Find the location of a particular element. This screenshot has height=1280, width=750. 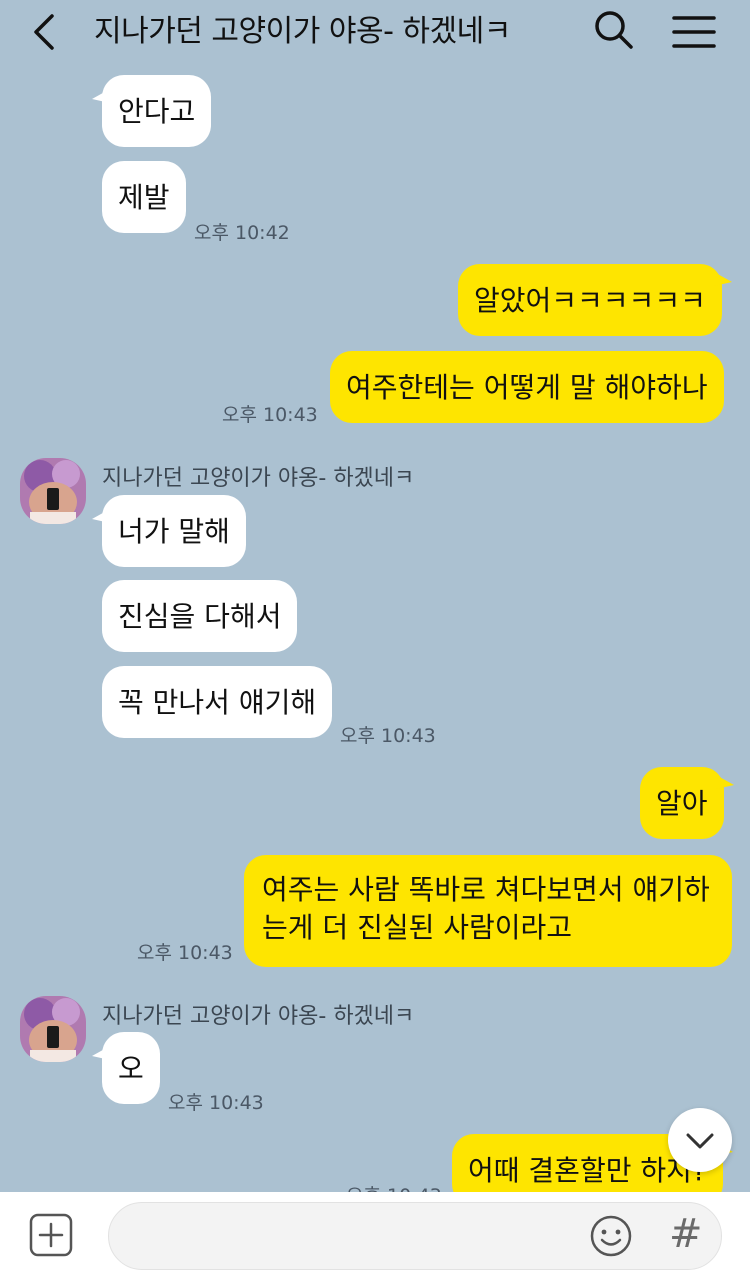

message-field: # is located at coordinates (415, 1236).